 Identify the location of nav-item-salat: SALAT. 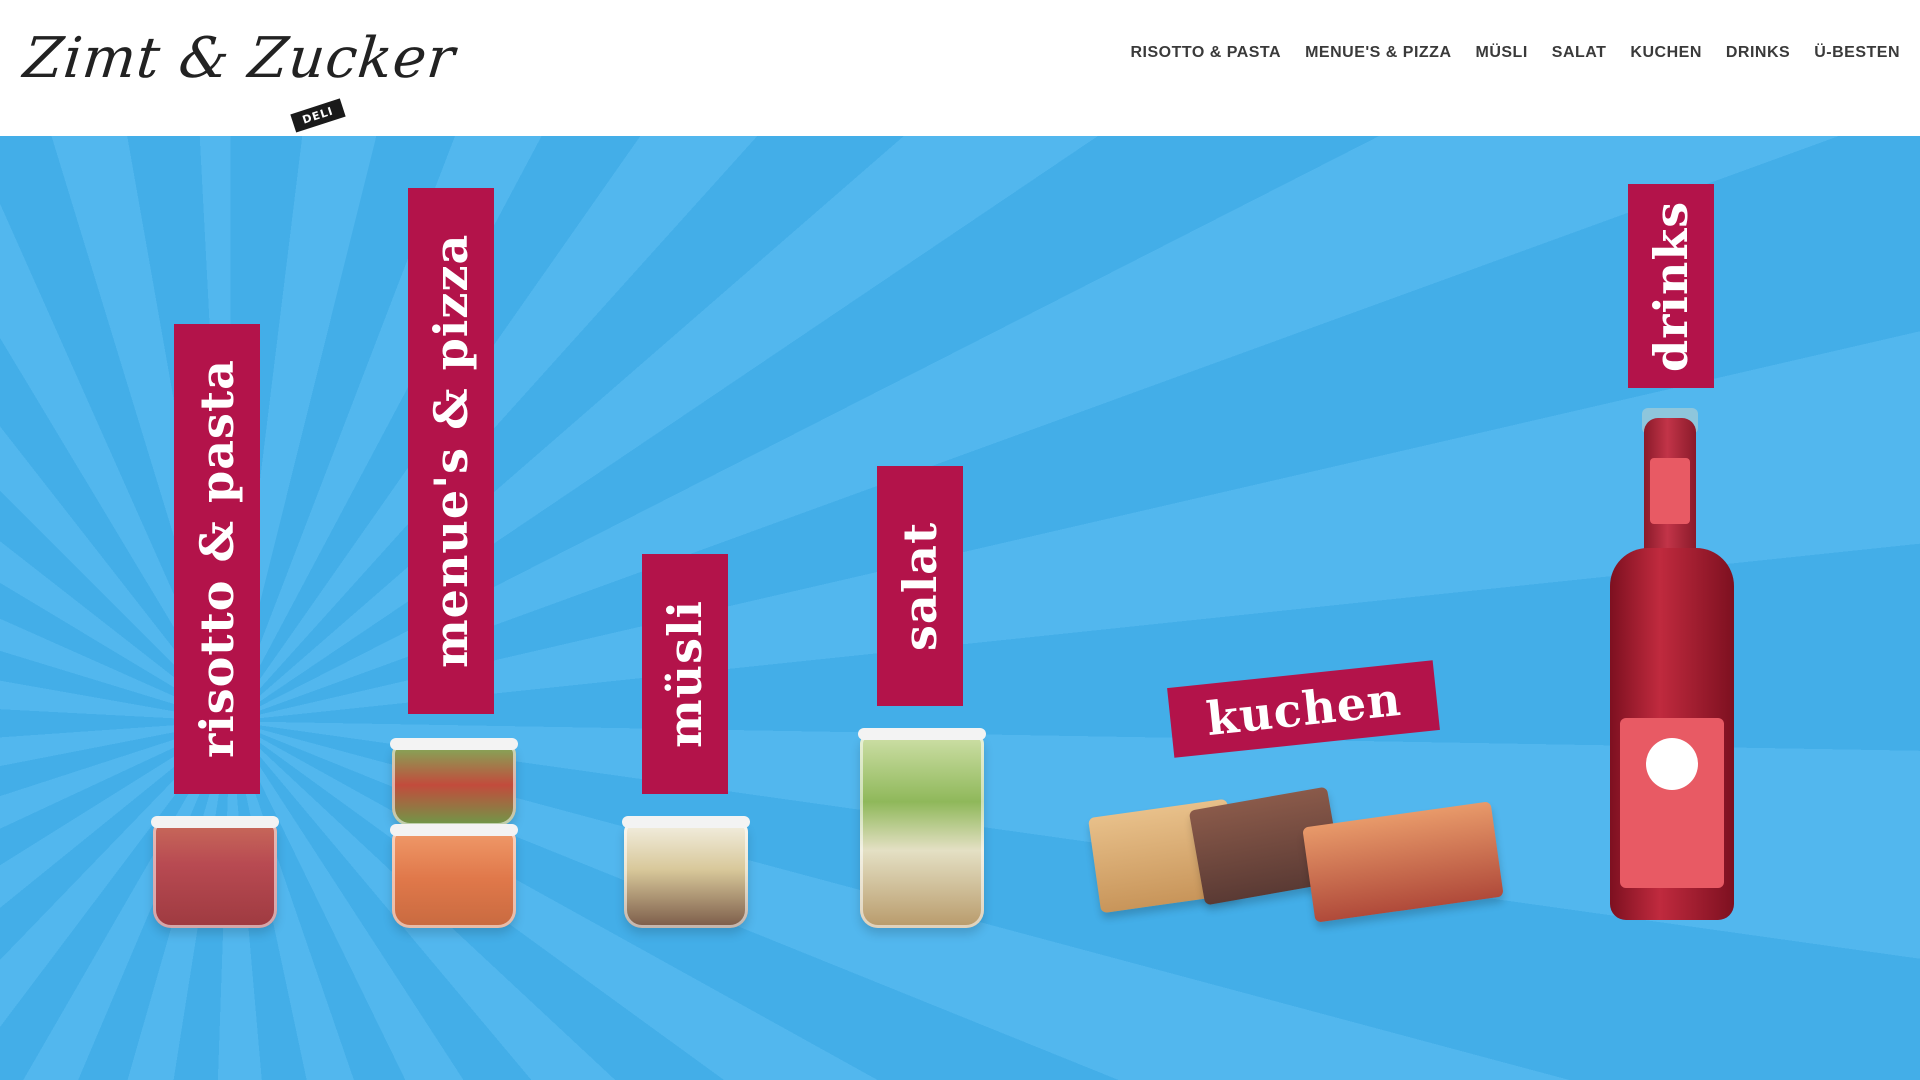
(1579, 53).